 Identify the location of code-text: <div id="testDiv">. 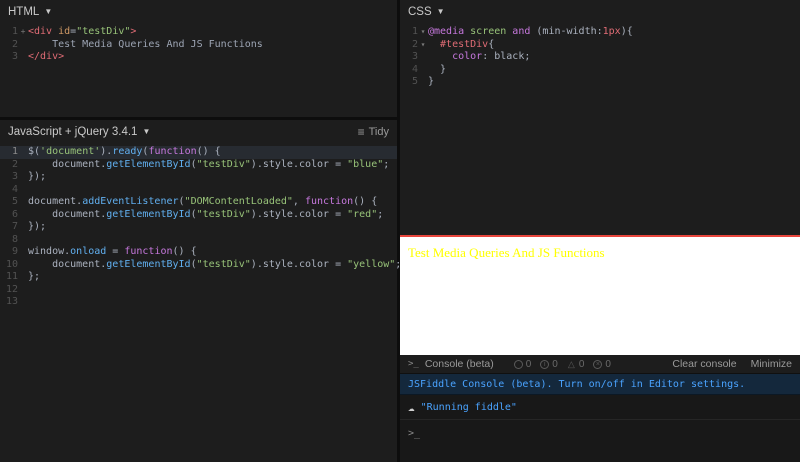
(82, 31).